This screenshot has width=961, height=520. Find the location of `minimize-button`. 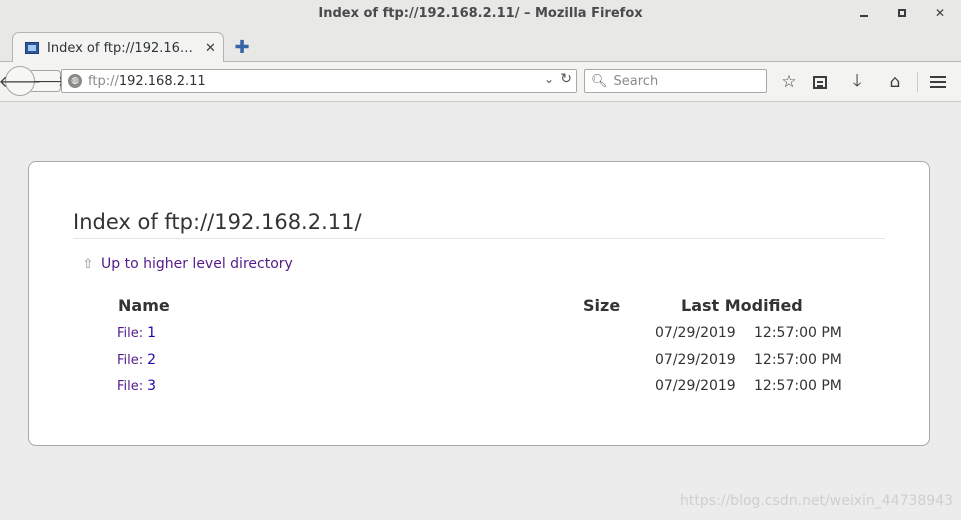

minimize-button is located at coordinates (864, 13).